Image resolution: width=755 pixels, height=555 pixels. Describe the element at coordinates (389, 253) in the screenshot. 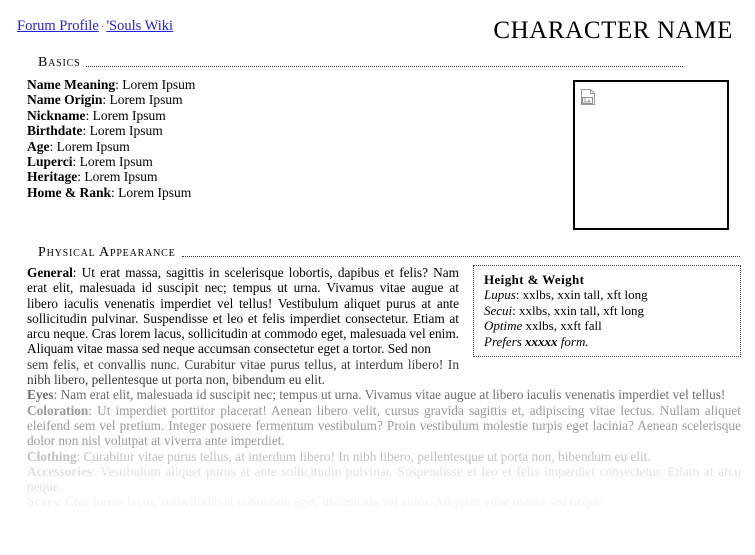

I see `section-header-physical-appearance: Physical Appearance` at that location.